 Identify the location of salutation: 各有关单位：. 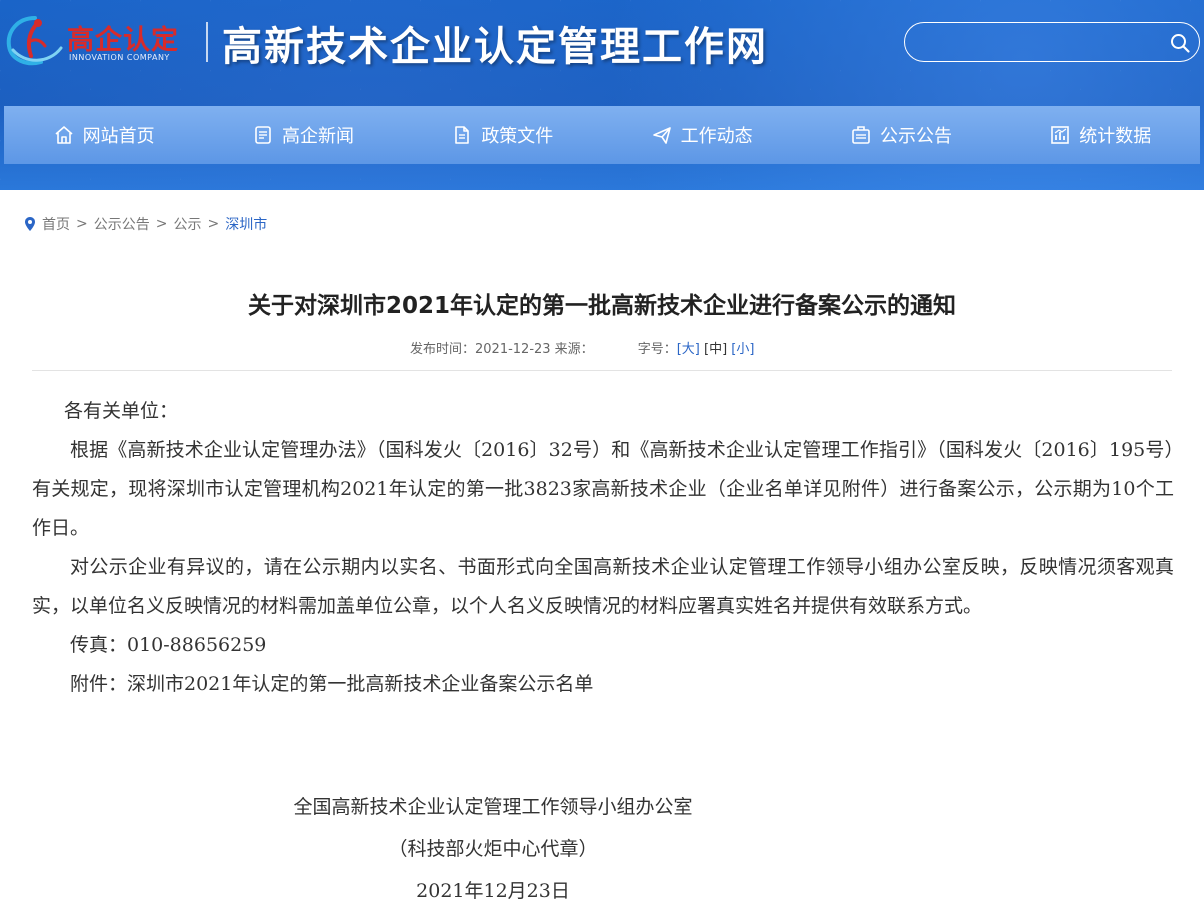
(121, 411).